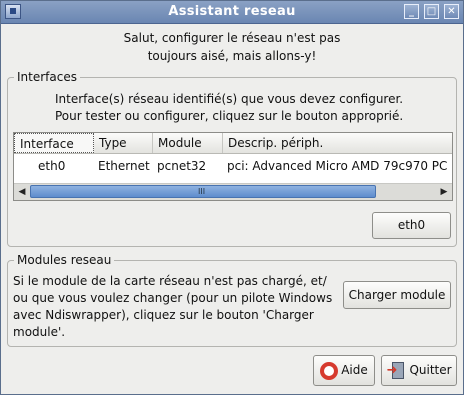  What do you see at coordinates (232, 38) in the screenshot?
I see `intro-line-1: Salut, configurer le réseau n'est pas` at bounding box center [232, 38].